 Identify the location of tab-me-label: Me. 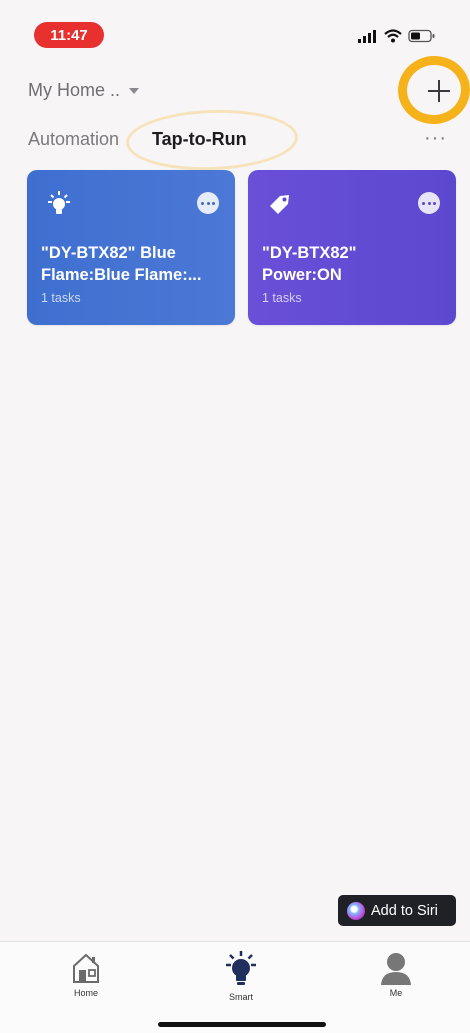
(396, 993).